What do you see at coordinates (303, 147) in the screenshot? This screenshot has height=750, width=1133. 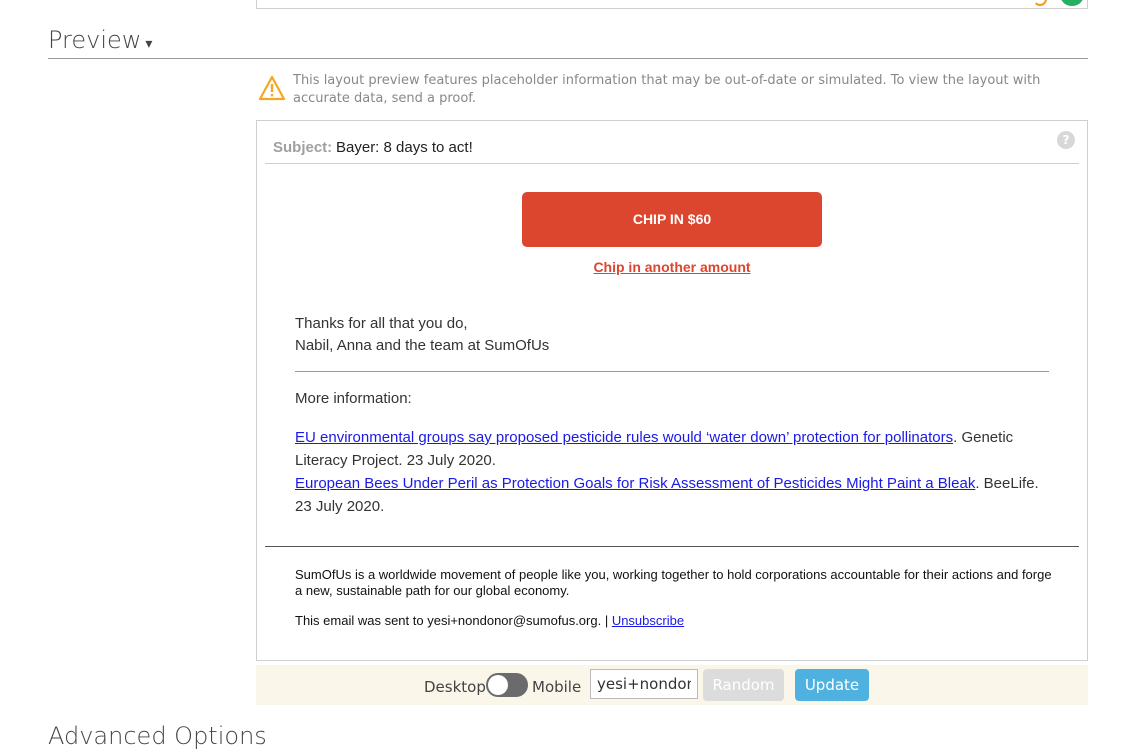 I see `subject-label: Subject:` at bounding box center [303, 147].